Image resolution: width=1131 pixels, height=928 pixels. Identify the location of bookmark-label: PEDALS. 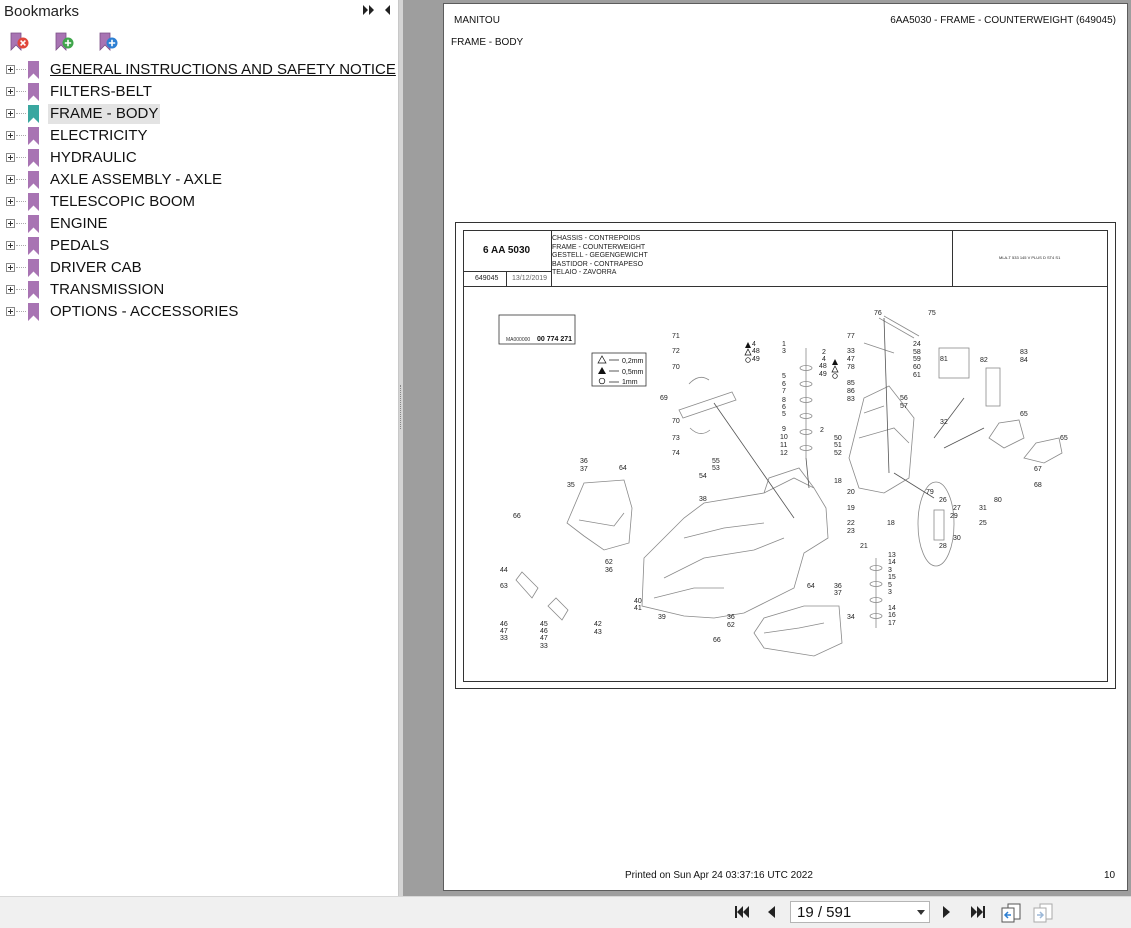
(79, 246).